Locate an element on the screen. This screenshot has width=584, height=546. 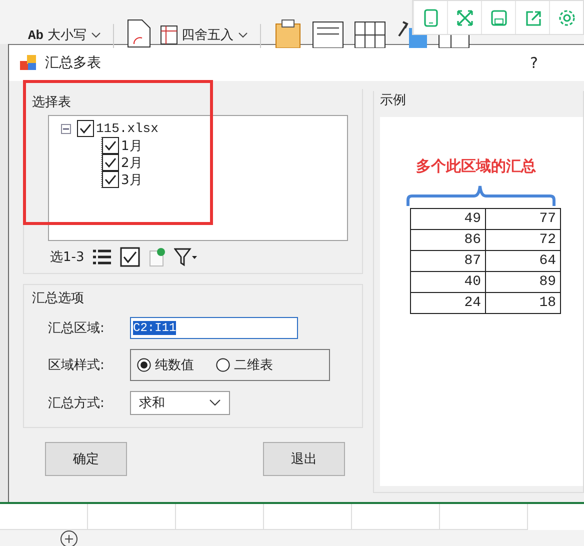
group-title: 示例 is located at coordinates (393, 100).